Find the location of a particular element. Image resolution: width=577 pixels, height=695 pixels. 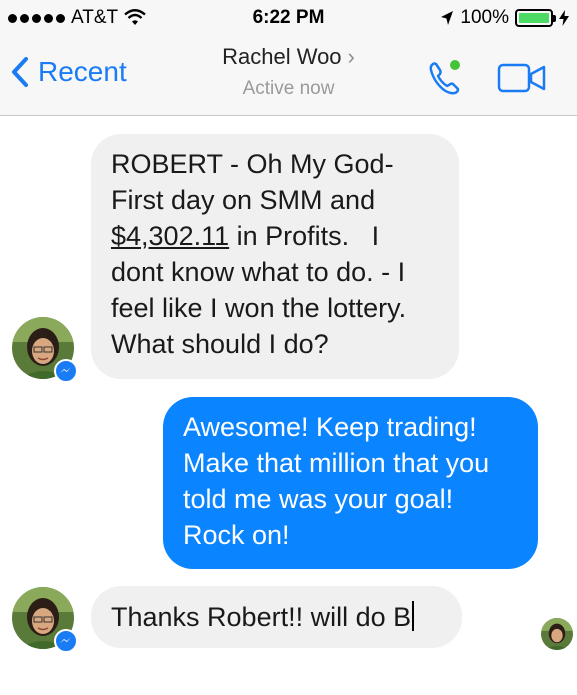

message-line: $4,302.11 in Profits. I is located at coordinates (275, 236).